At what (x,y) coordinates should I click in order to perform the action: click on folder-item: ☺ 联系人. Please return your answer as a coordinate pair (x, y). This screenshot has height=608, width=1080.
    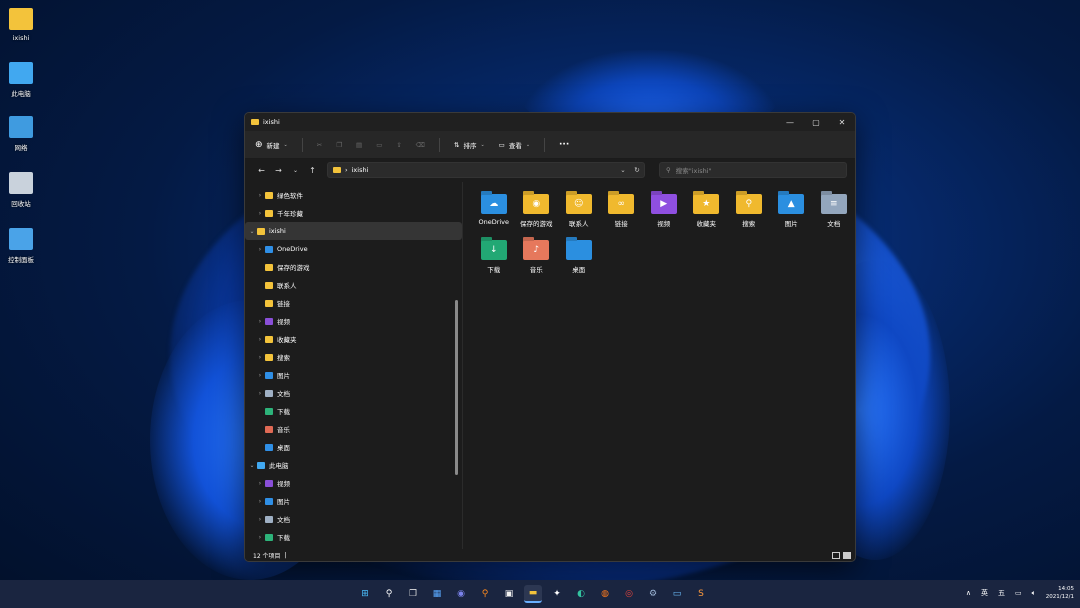
    Looking at the image, I should click on (579, 208).